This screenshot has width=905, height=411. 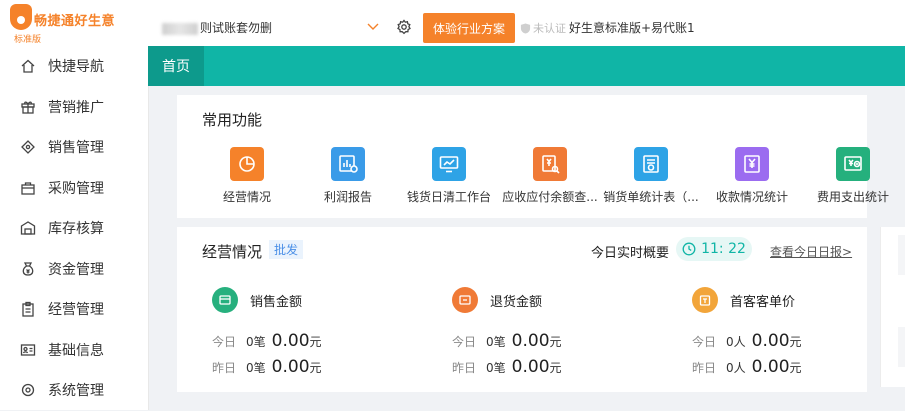 What do you see at coordinates (469, 28) in the screenshot?
I see `trial-industry-button: 体验行业方案` at bounding box center [469, 28].